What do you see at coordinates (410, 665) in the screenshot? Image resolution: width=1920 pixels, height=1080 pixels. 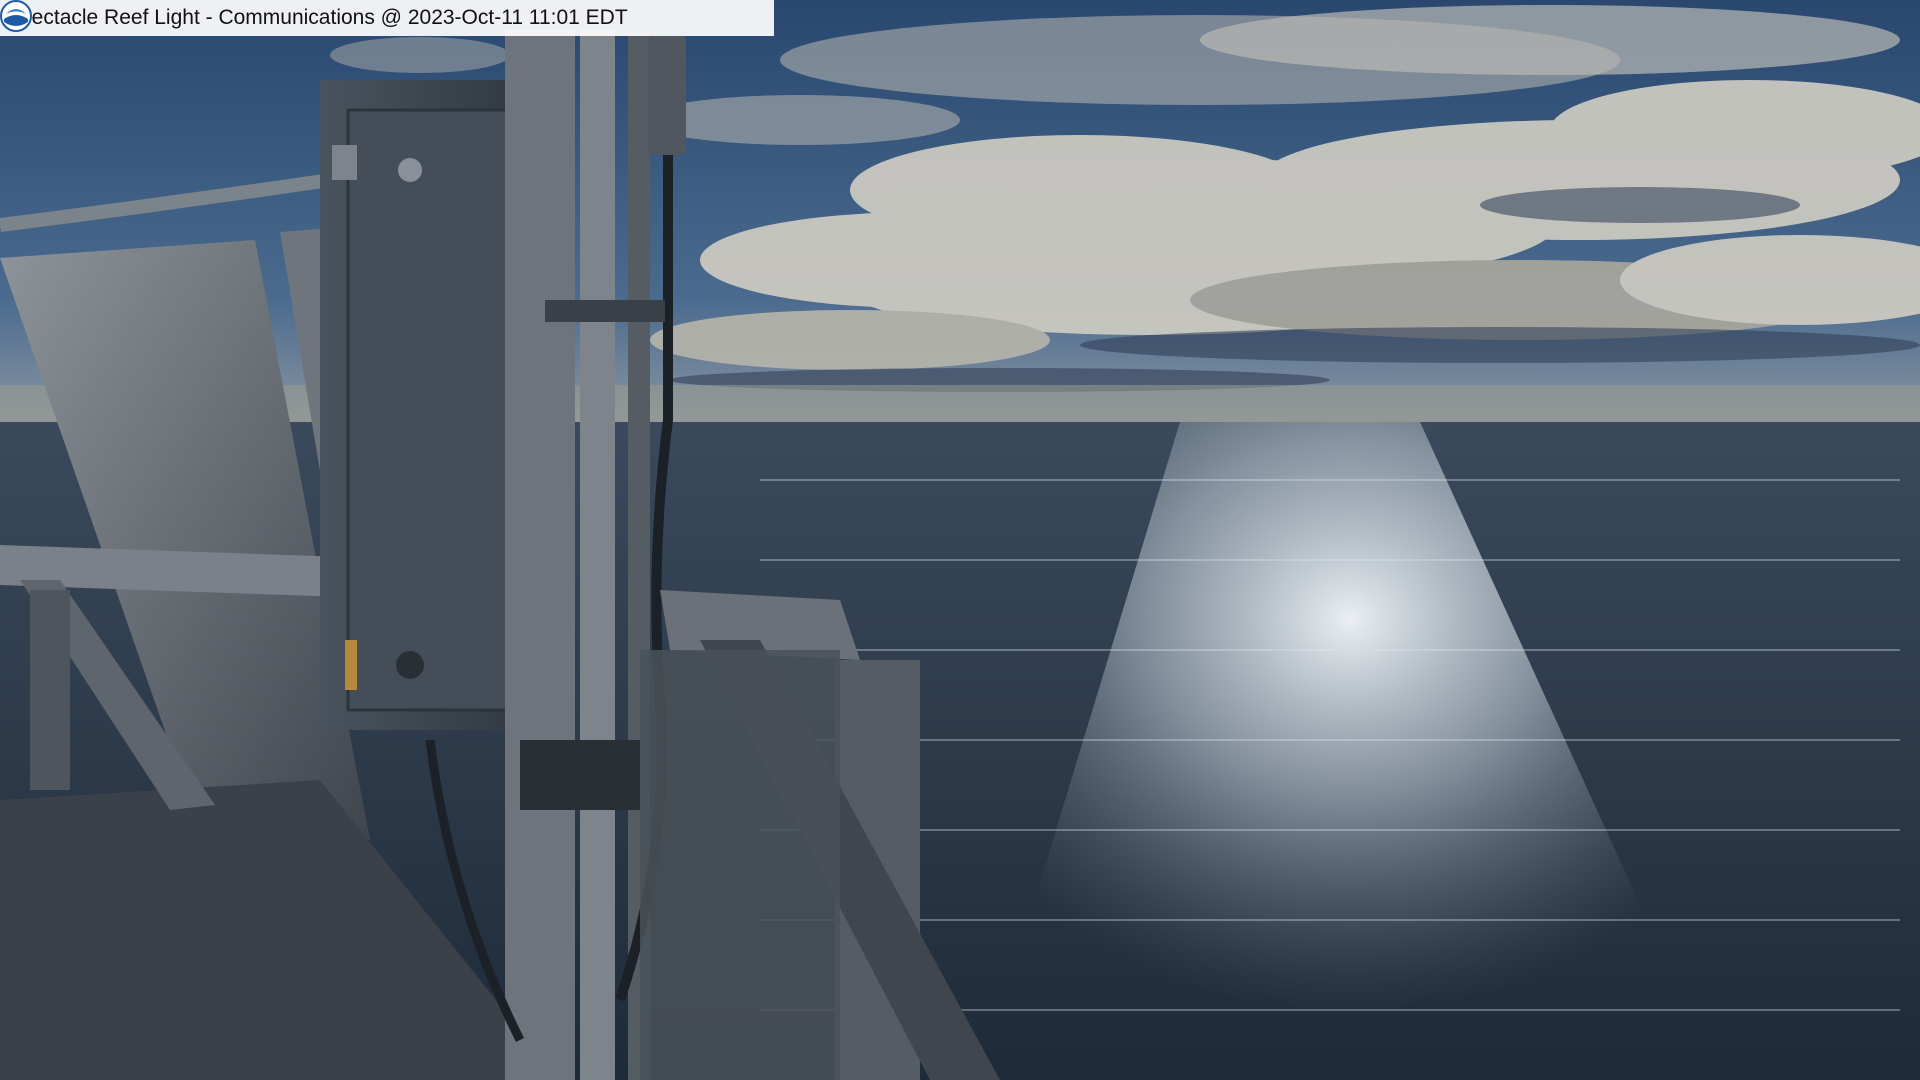 I see `latch-bottom` at bounding box center [410, 665].